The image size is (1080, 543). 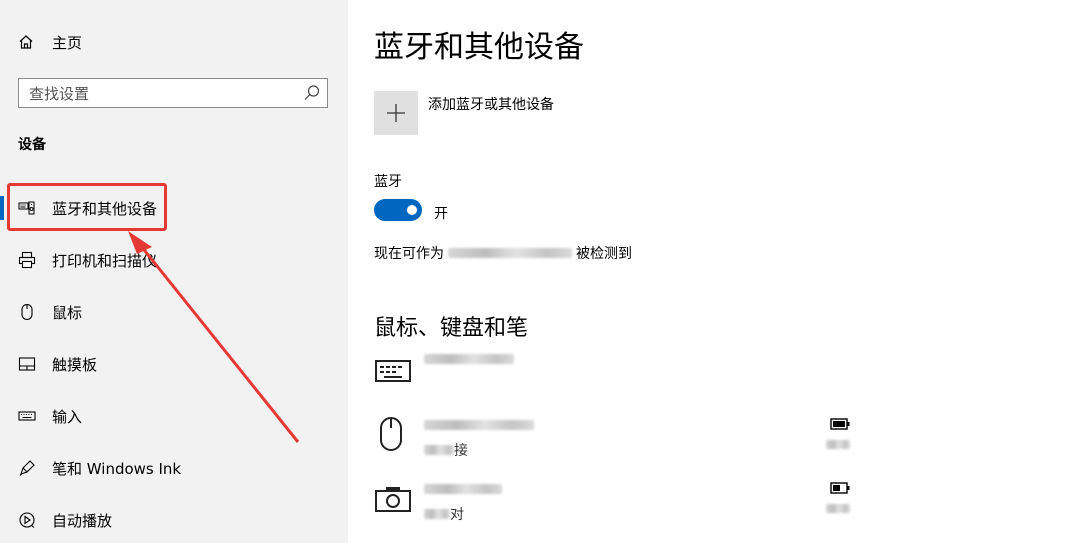 I want to click on plus-icon, so click(x=396, y=113).